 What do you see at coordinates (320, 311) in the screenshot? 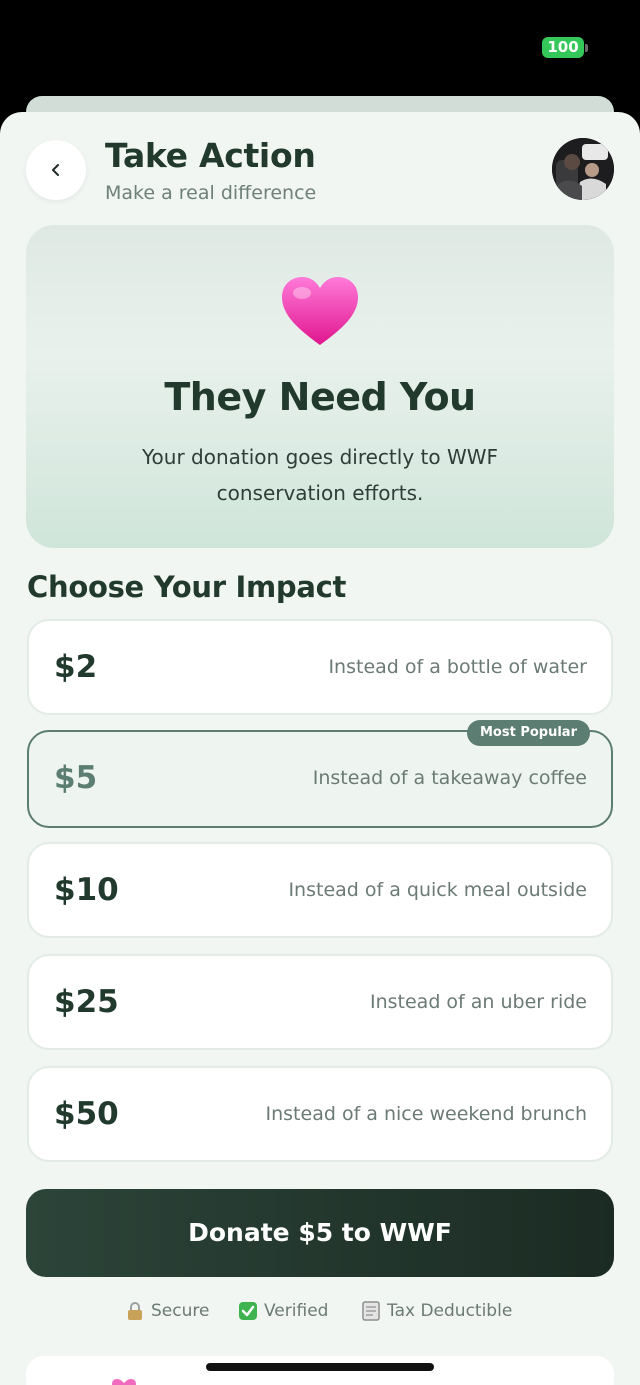
I see `heart-icon` at bounding box center [320, 311].